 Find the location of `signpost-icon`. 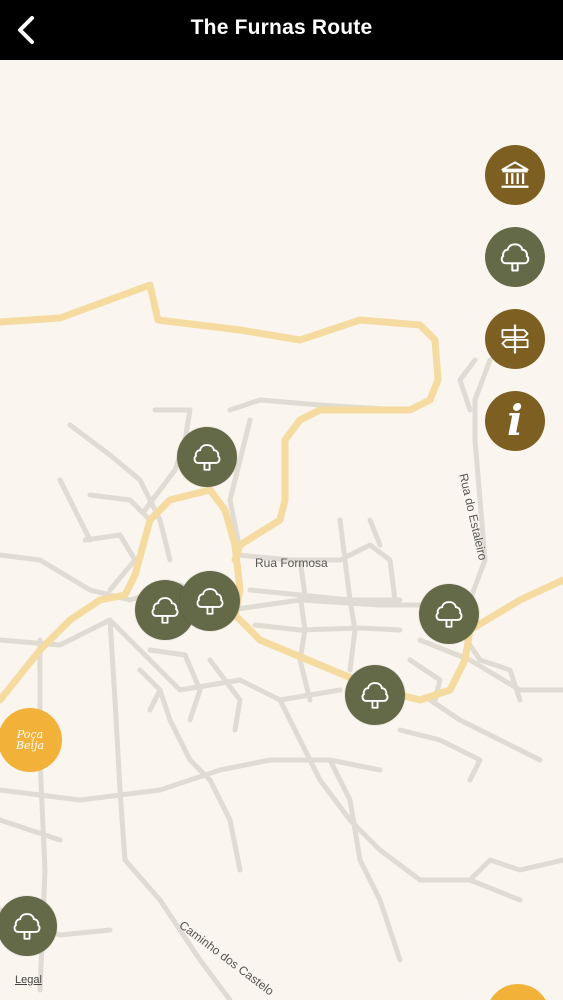

signpost-icon is located at coordinates (515, 339).